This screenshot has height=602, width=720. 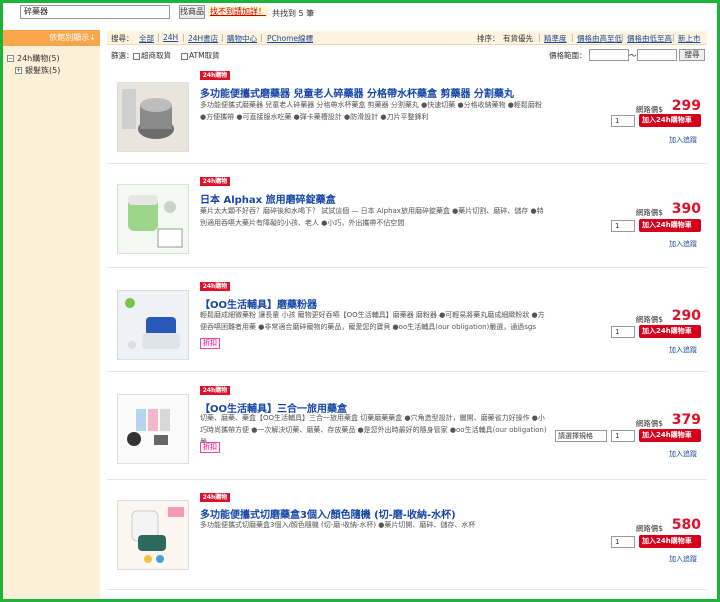 What do you see at coordinates (357, 92) in the screenshot?
I see `product-title: 多功能便攜式磨藥器 兒童老人碎藥器 分格帶水杯藥盒 剪藥器 分割藥丸` at bounding box center [357, 92].